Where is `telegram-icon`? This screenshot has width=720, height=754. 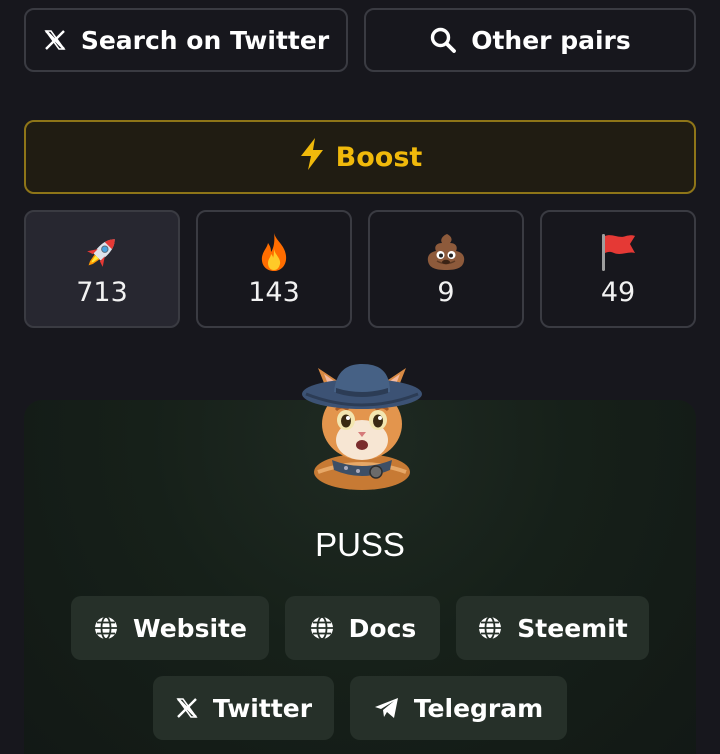
telegram-icon is located at coordinates (386, 708).